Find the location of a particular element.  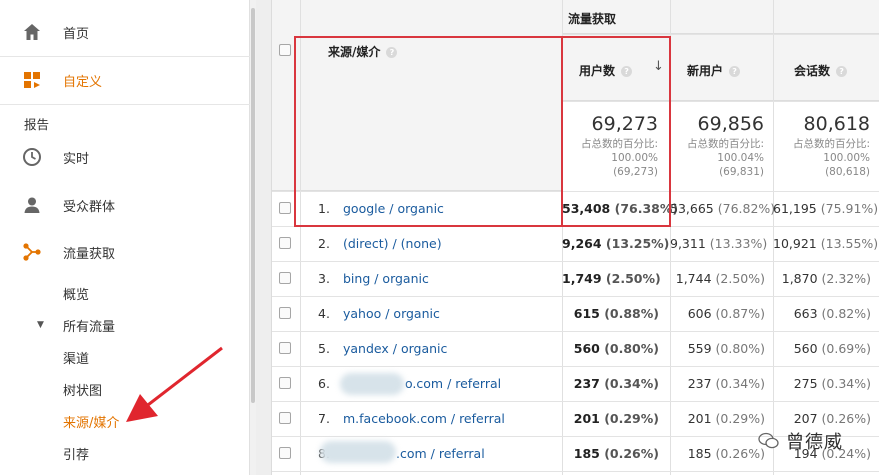

group-title: 流量获取 is located at coordinates (592, 19).